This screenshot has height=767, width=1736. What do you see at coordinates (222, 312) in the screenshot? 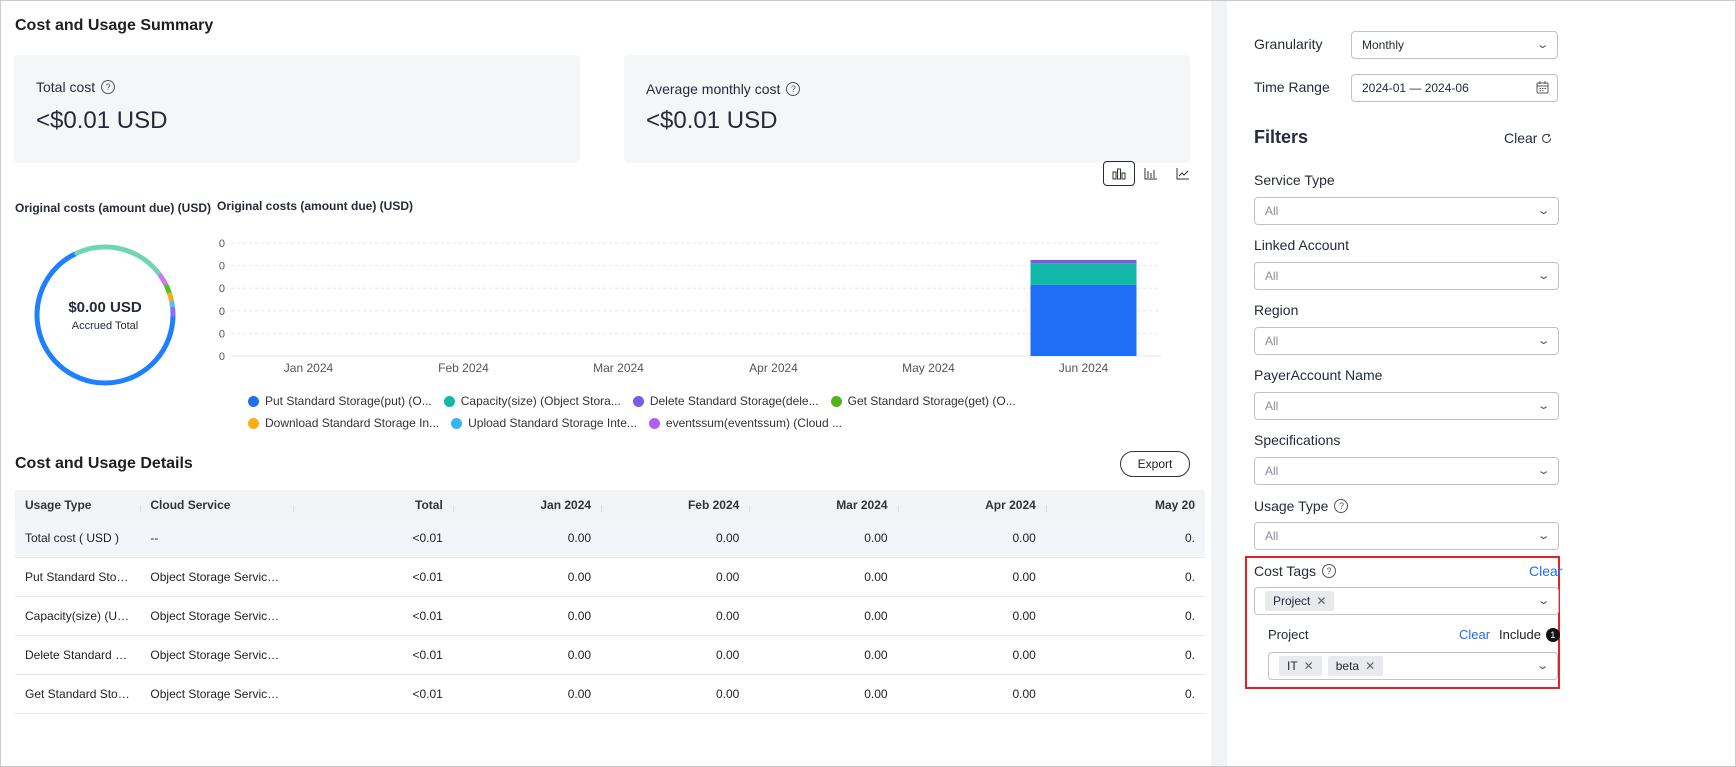
I see `y-tick-label: 0` at bounding box center [222, 312].